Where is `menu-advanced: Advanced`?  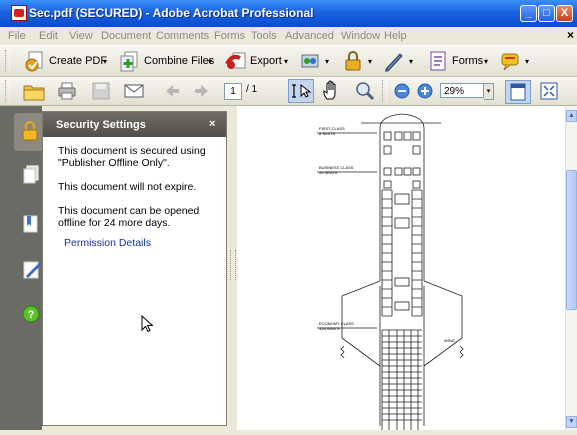 menu-advanced: Advanced is located at coordinates (309, 36).